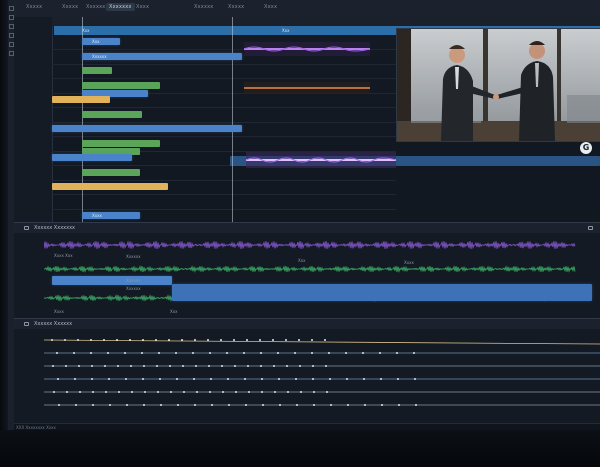 The image size is (600, 467). Describe the element at coordinates (236, 7) in the screenshot. I see `tab-7: Xxxxx` at that location.